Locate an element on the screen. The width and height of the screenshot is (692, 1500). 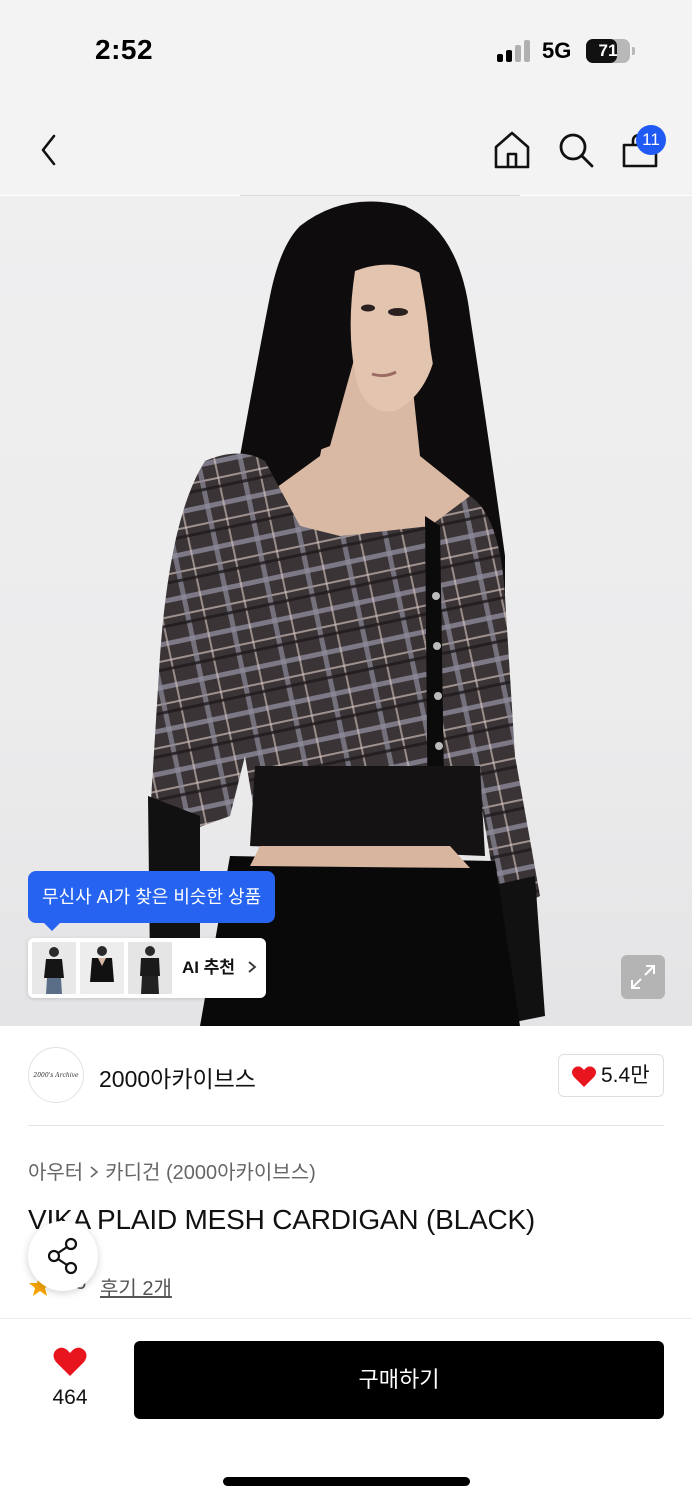
share-button is located at coordinates (63, 1256).